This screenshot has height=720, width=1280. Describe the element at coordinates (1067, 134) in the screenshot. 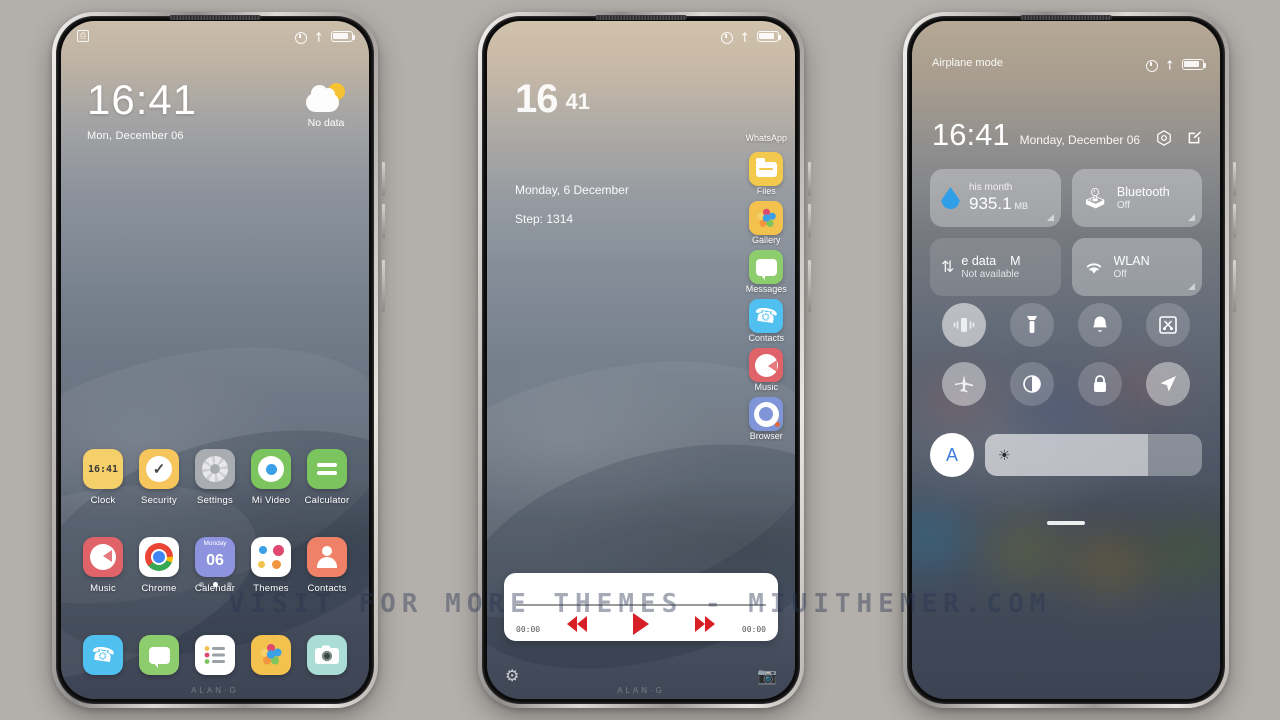

I see `control-center-header: 16:41 Monday, December 06` at that location.